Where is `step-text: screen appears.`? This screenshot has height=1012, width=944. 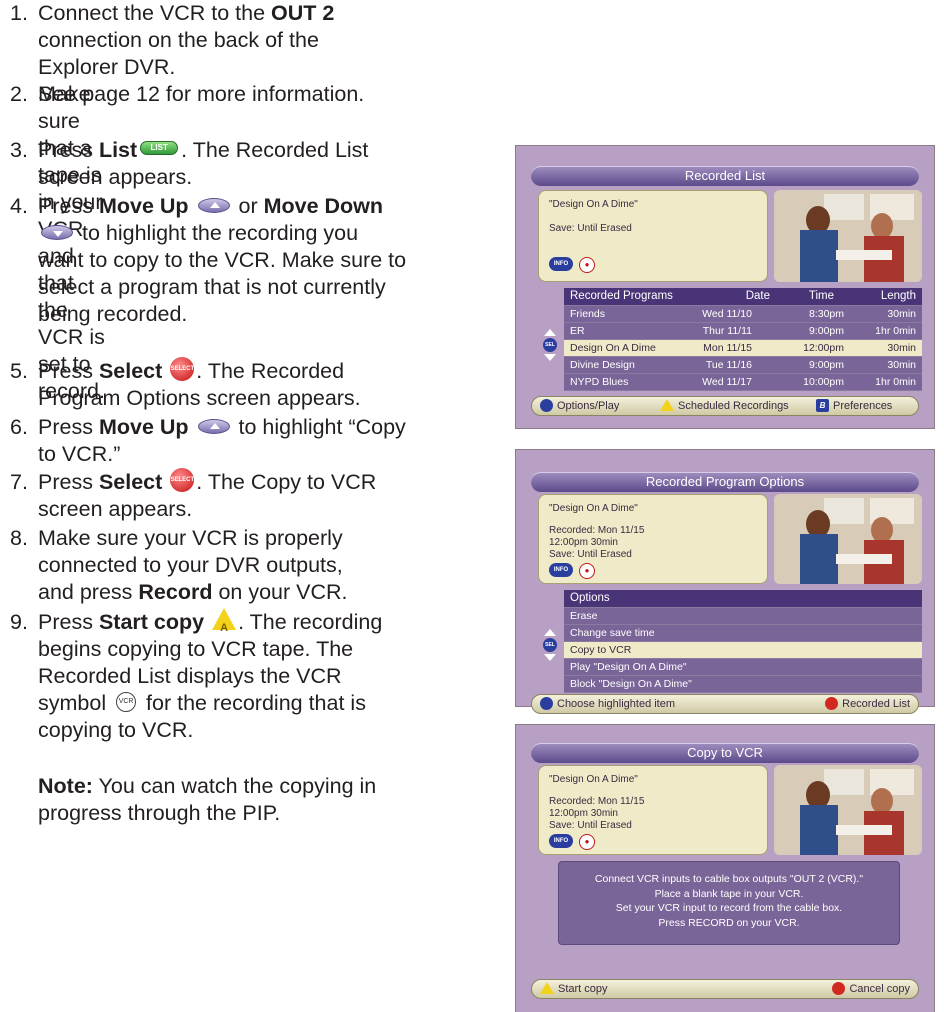
step-text: screen appears. is located at coordinates (115, 509).